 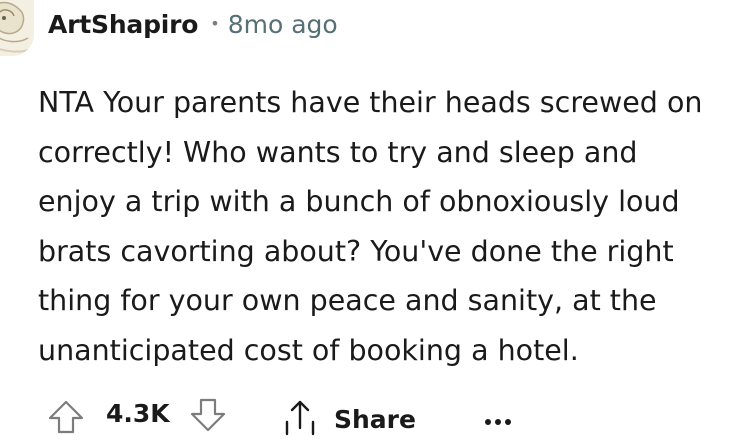 I want to click on downvote-button, so click(x=208, y=416).